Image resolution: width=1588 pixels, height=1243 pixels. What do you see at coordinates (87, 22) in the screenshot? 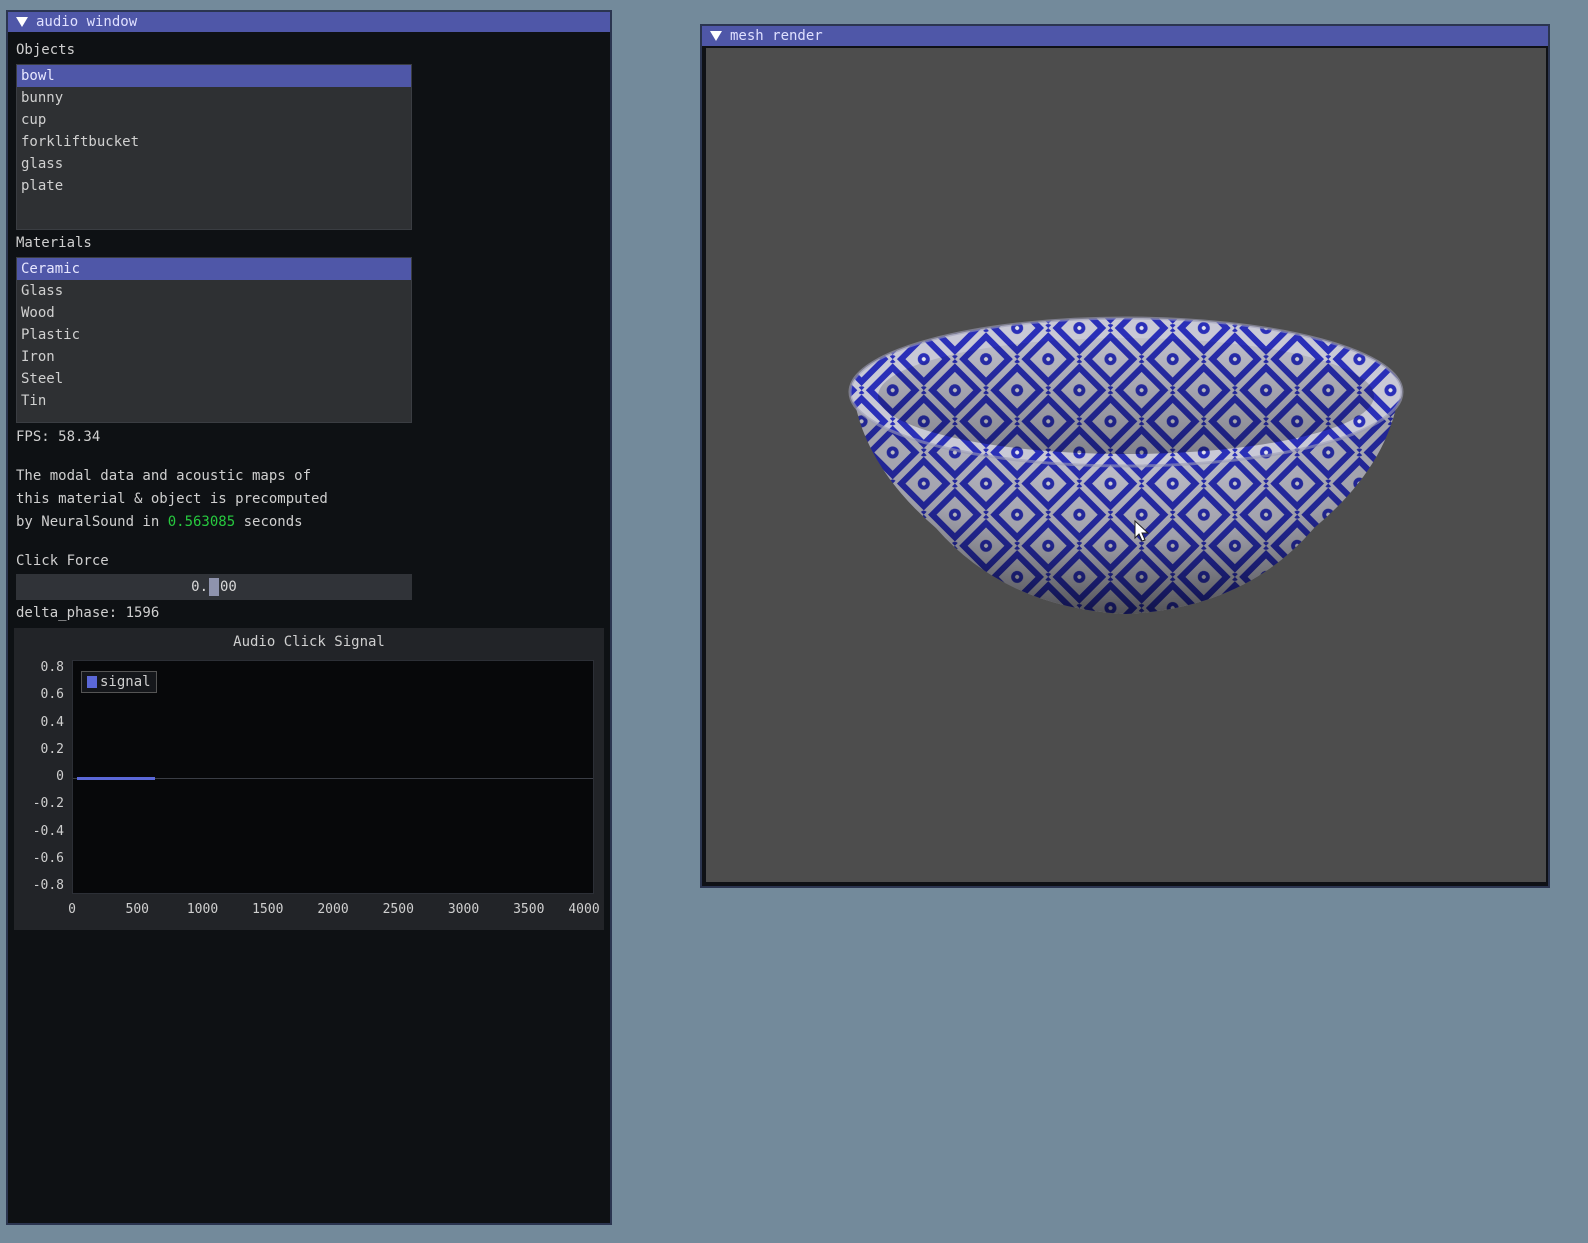
I see `audio-window-title: audio window` at bounding box center [87, 22].